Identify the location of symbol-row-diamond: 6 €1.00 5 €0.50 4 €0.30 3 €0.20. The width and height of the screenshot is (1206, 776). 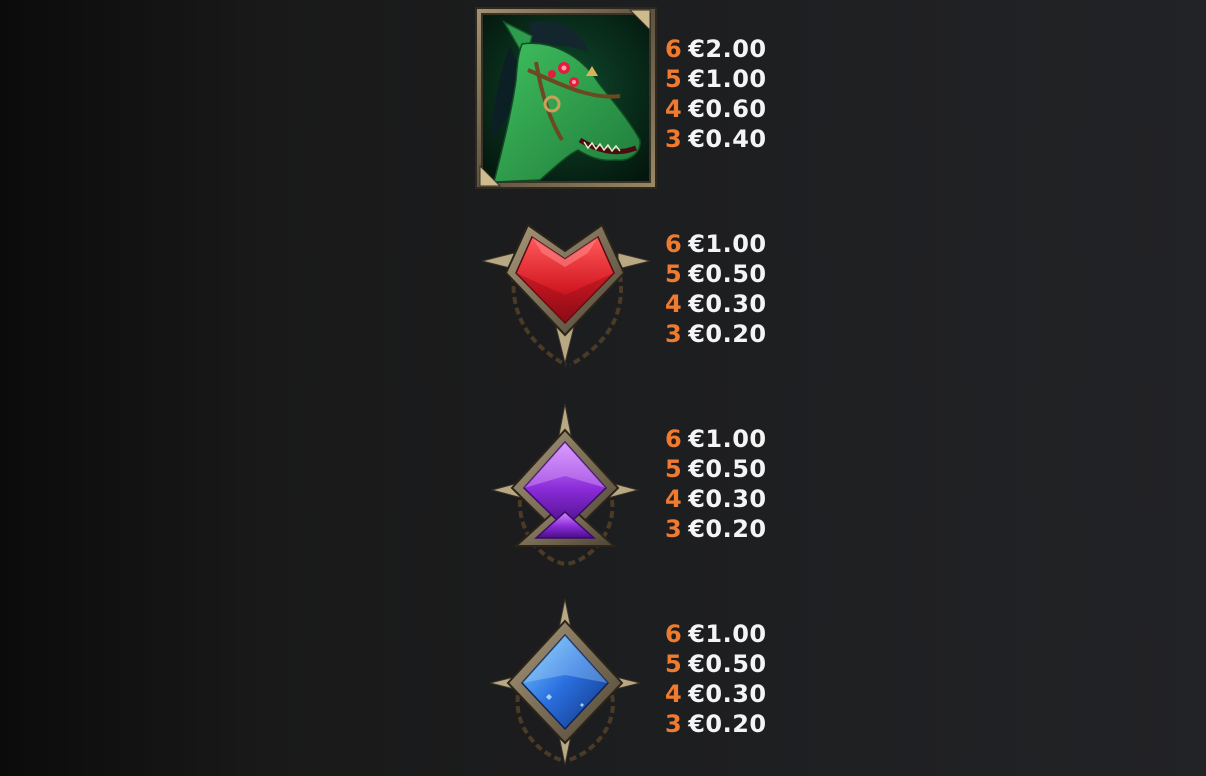
(630, 680).